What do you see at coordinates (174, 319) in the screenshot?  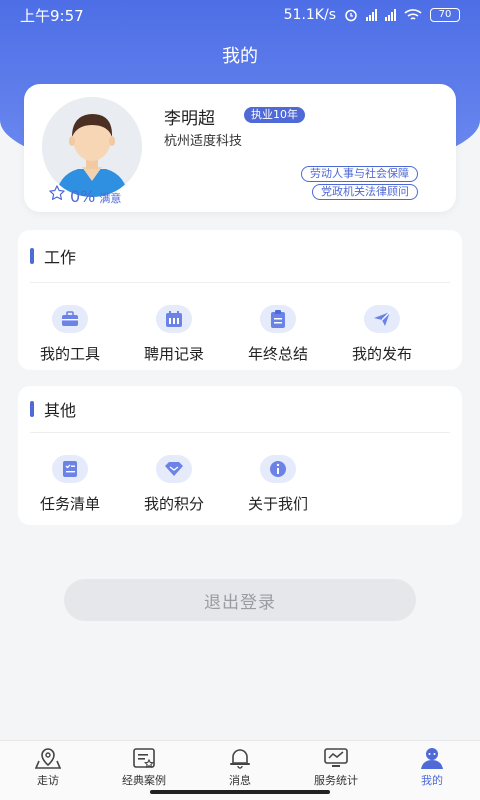 I see `calendar-icon` at bounding box center [174, 319].